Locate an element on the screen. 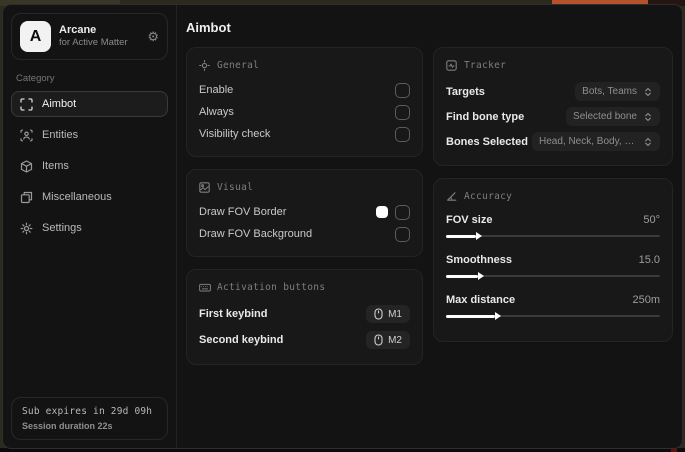 Image resolution: width=685 pixels, height=452 pixels. second-keybind-button: M2 is located at coordinates (388, 340).